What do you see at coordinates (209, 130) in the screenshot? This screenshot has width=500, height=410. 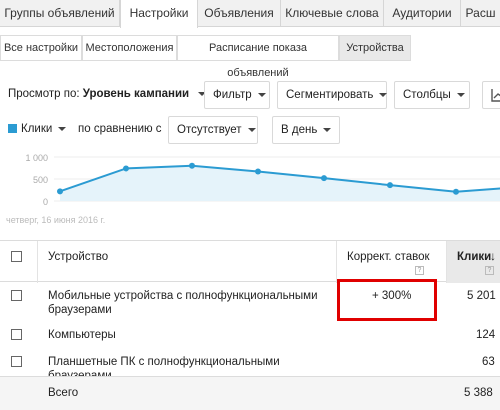 I see `compare-value: Отсутствует` at bounding box center [209, 130].